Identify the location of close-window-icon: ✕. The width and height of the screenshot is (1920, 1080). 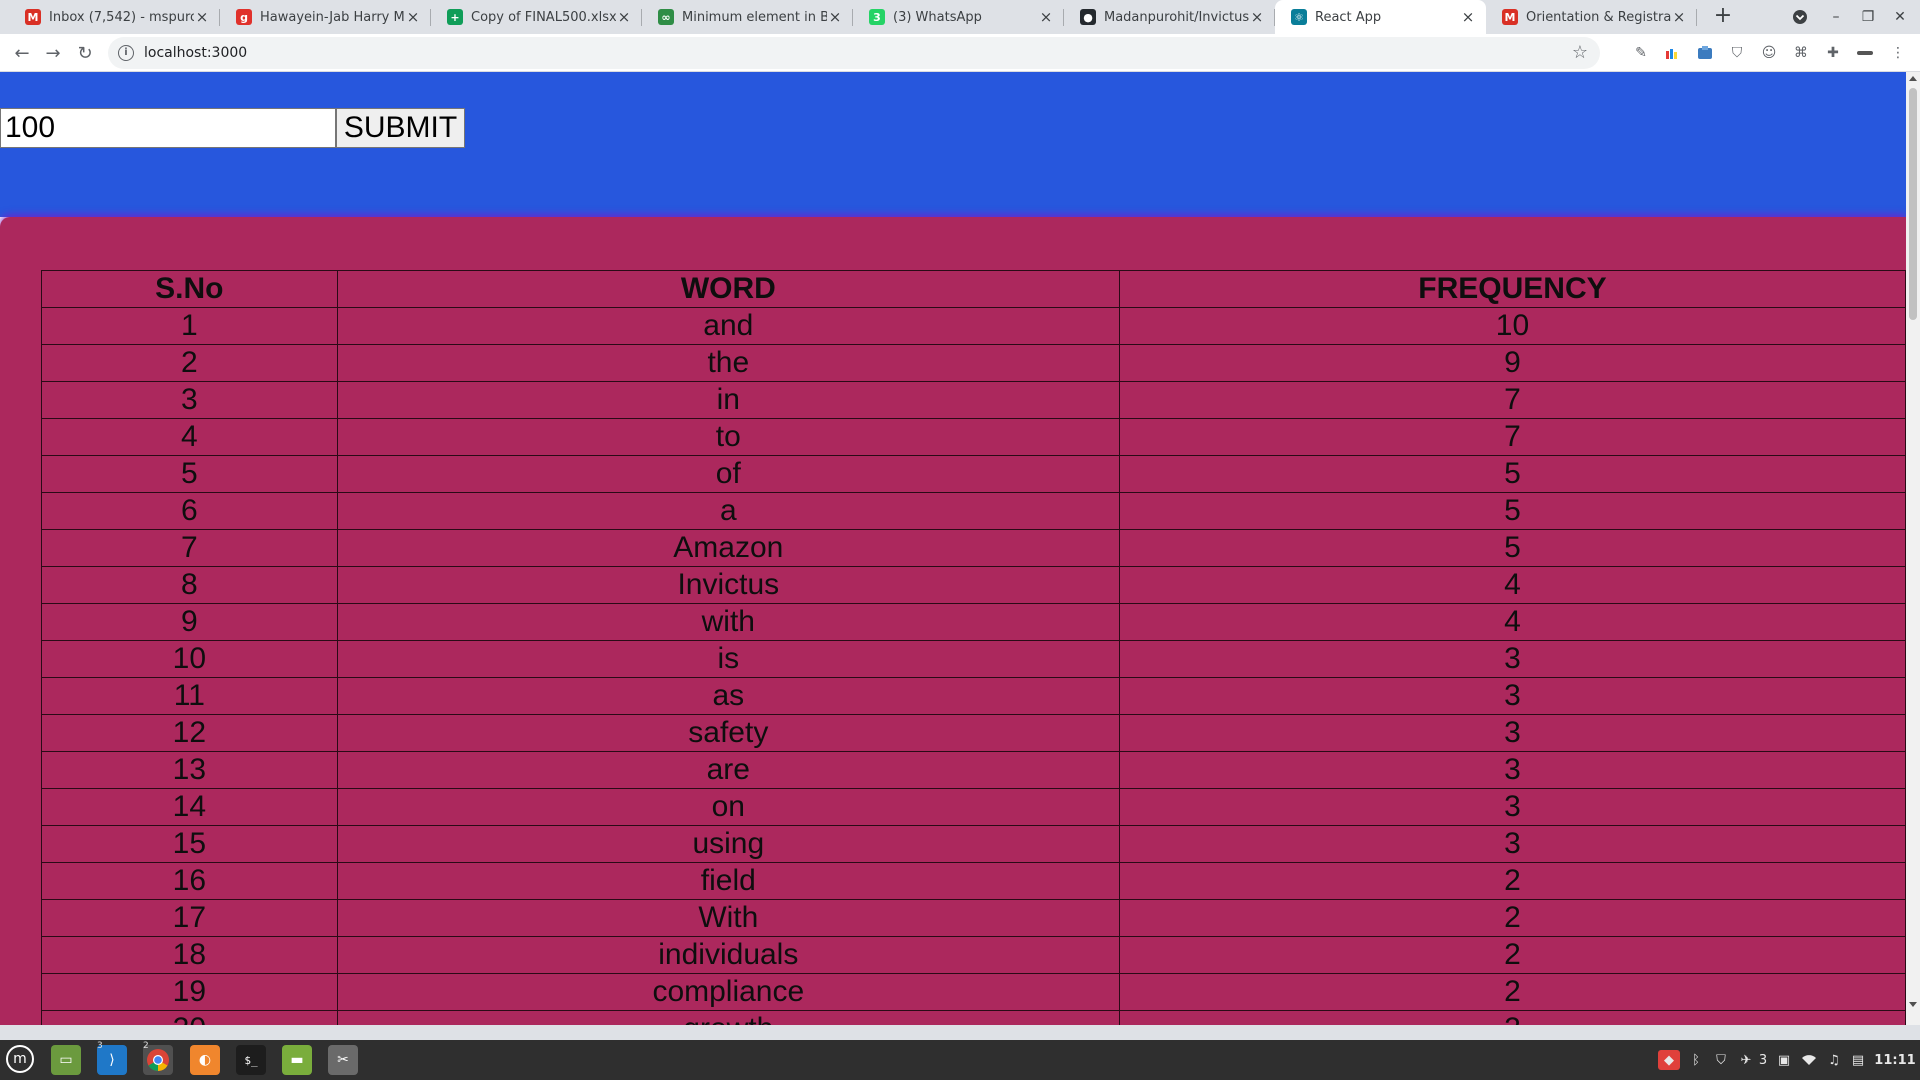
(1900, 17).